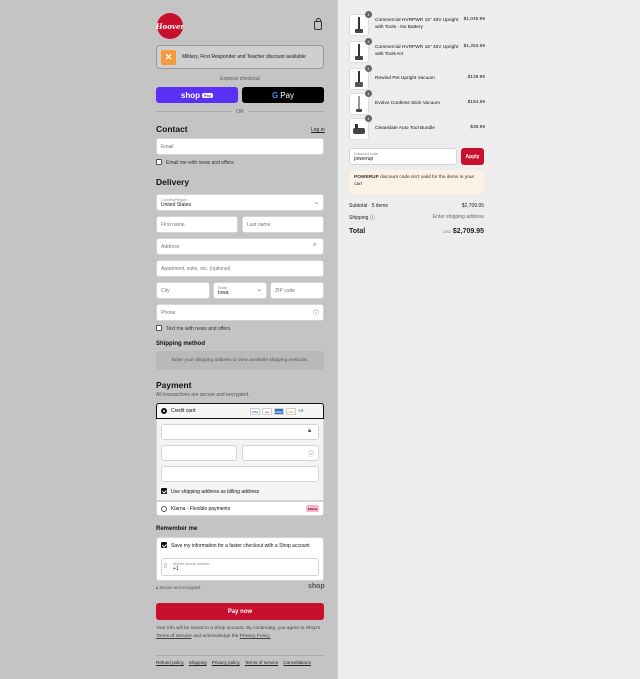 This screenshot has height=679, width=640. Describe the element at coordinates (170, 26) in the screenshot. I see `brand-logo: Hoover` at that location.